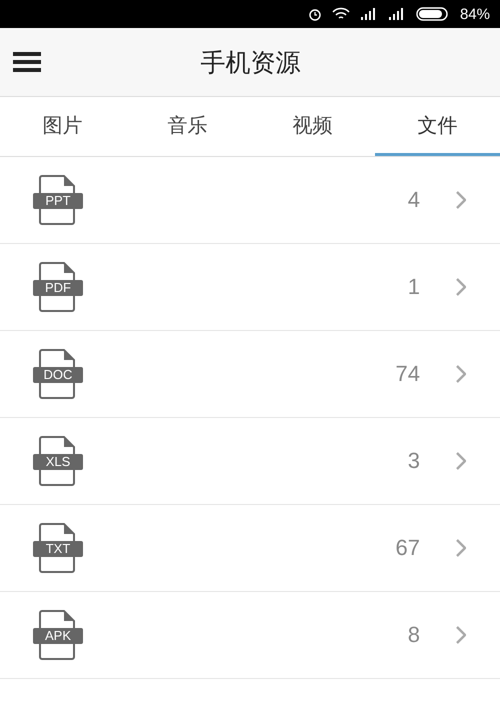  What do you see at coordinates (437, 126) in the screenshot?
I see `tab: 文件` at bounding box center [437, 126].